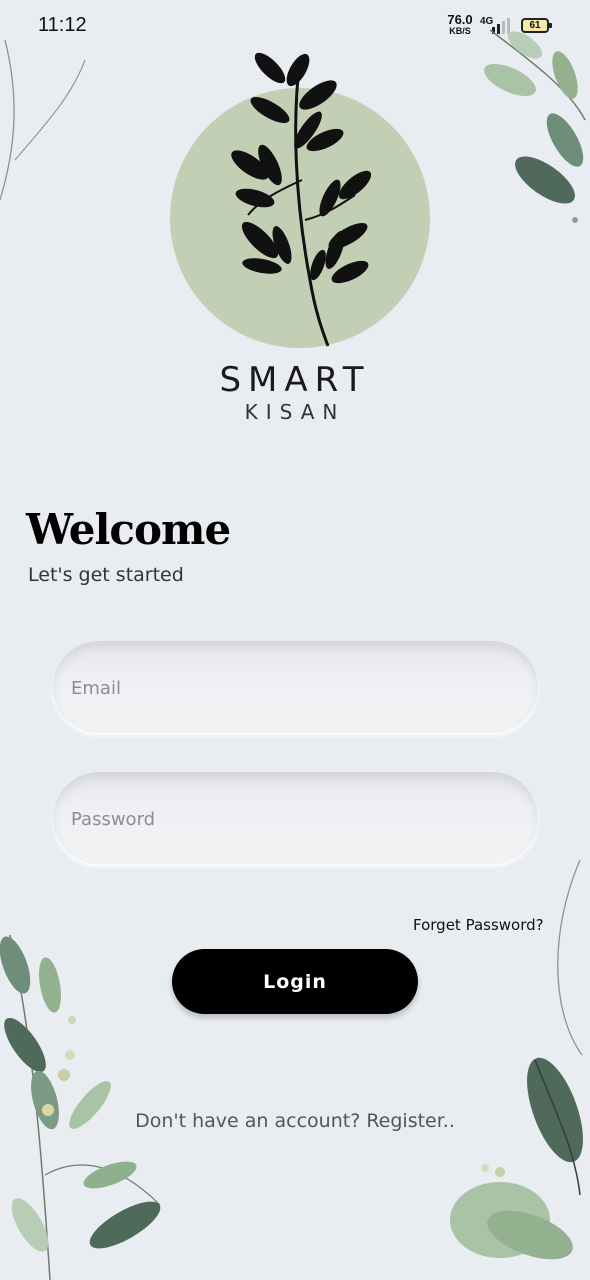  What do you see at coordinates (128, 529) in the screenshot?
I see `welcome-title: Welcome` at bounding box center [128, 529].